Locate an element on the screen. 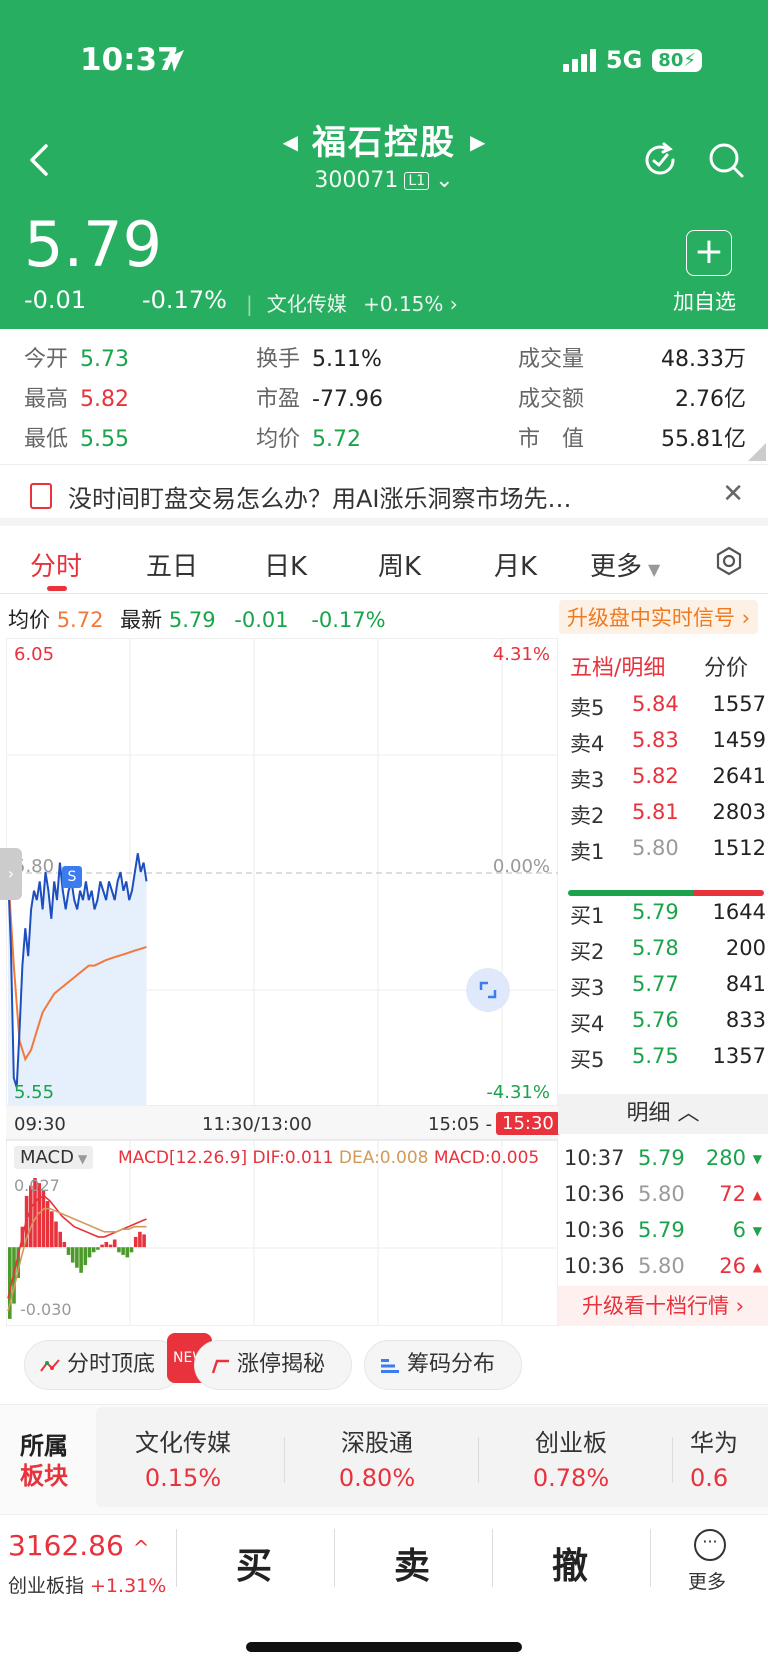 This screenshot has height=1670, width=768. bid-volume: 200 is located at coordinates (745, 948).